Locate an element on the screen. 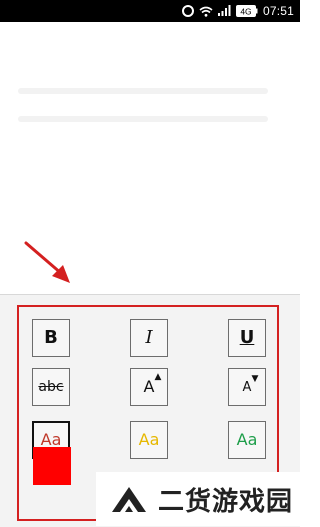  decrease-font-letter: A is located at coordinates (247, 387).